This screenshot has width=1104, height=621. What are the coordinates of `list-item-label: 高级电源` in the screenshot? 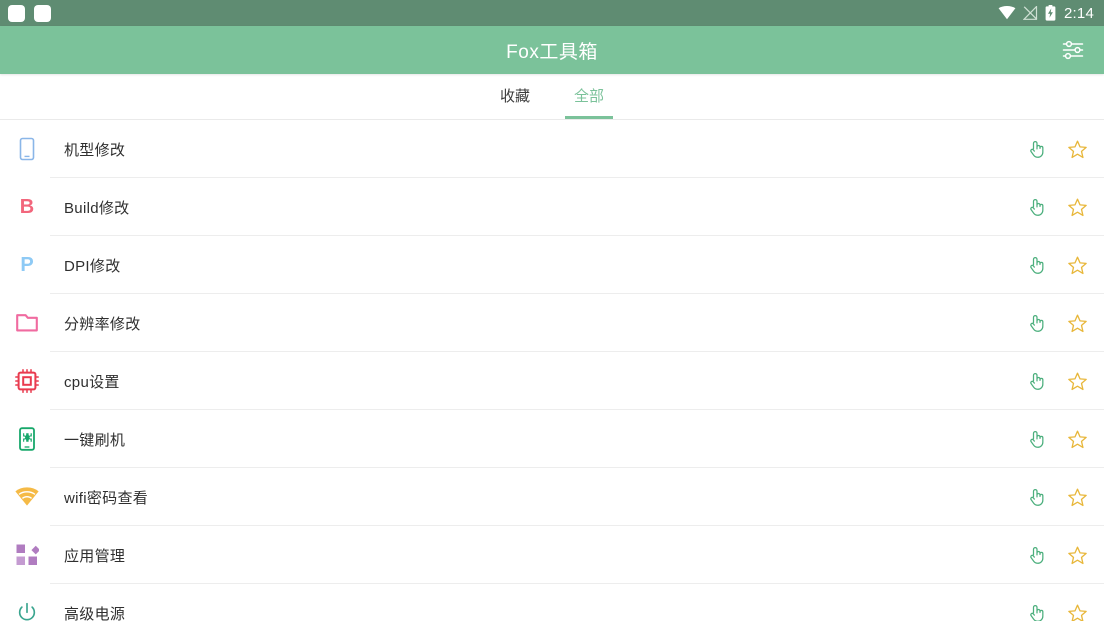 It's located at (95, 613).